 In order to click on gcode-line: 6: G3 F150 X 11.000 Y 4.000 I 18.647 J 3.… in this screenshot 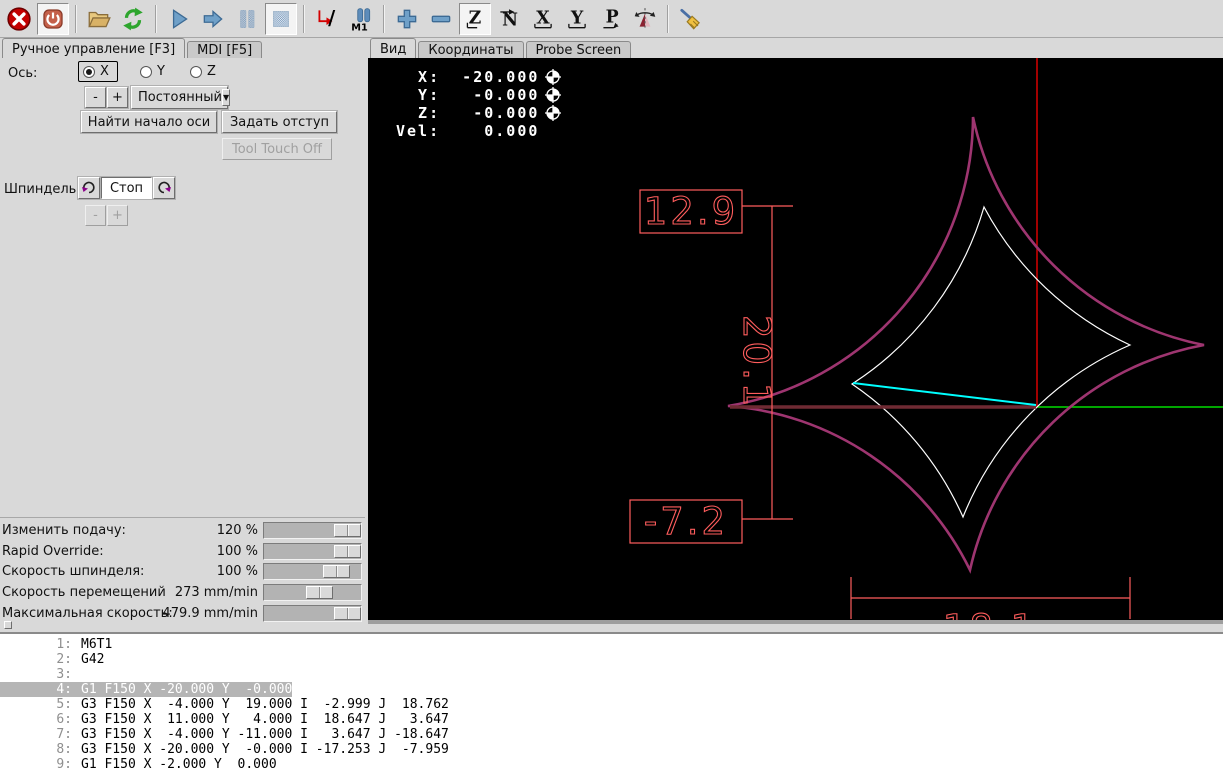, I will do `click(611, 719)`.